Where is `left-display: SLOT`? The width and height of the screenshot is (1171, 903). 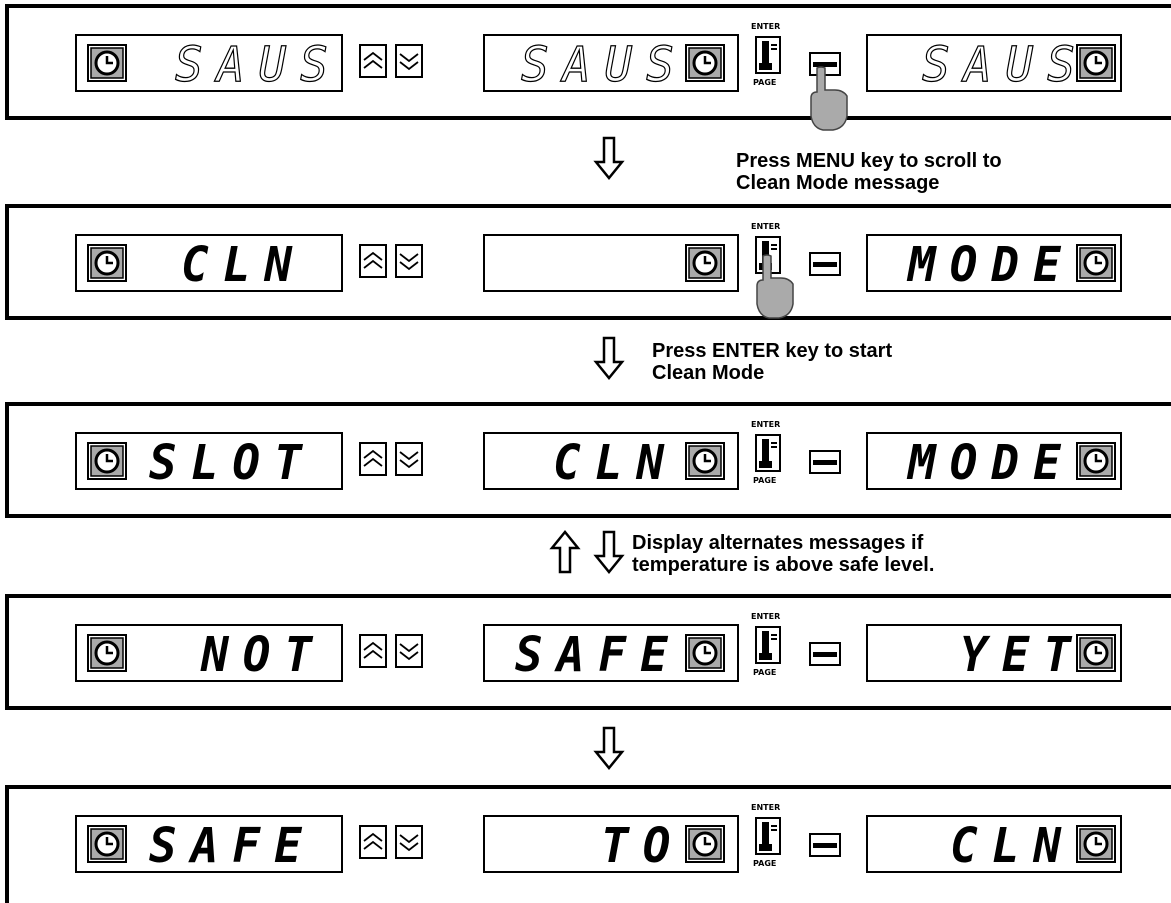
left-display: SLOT is located at coordinates (209, 461).